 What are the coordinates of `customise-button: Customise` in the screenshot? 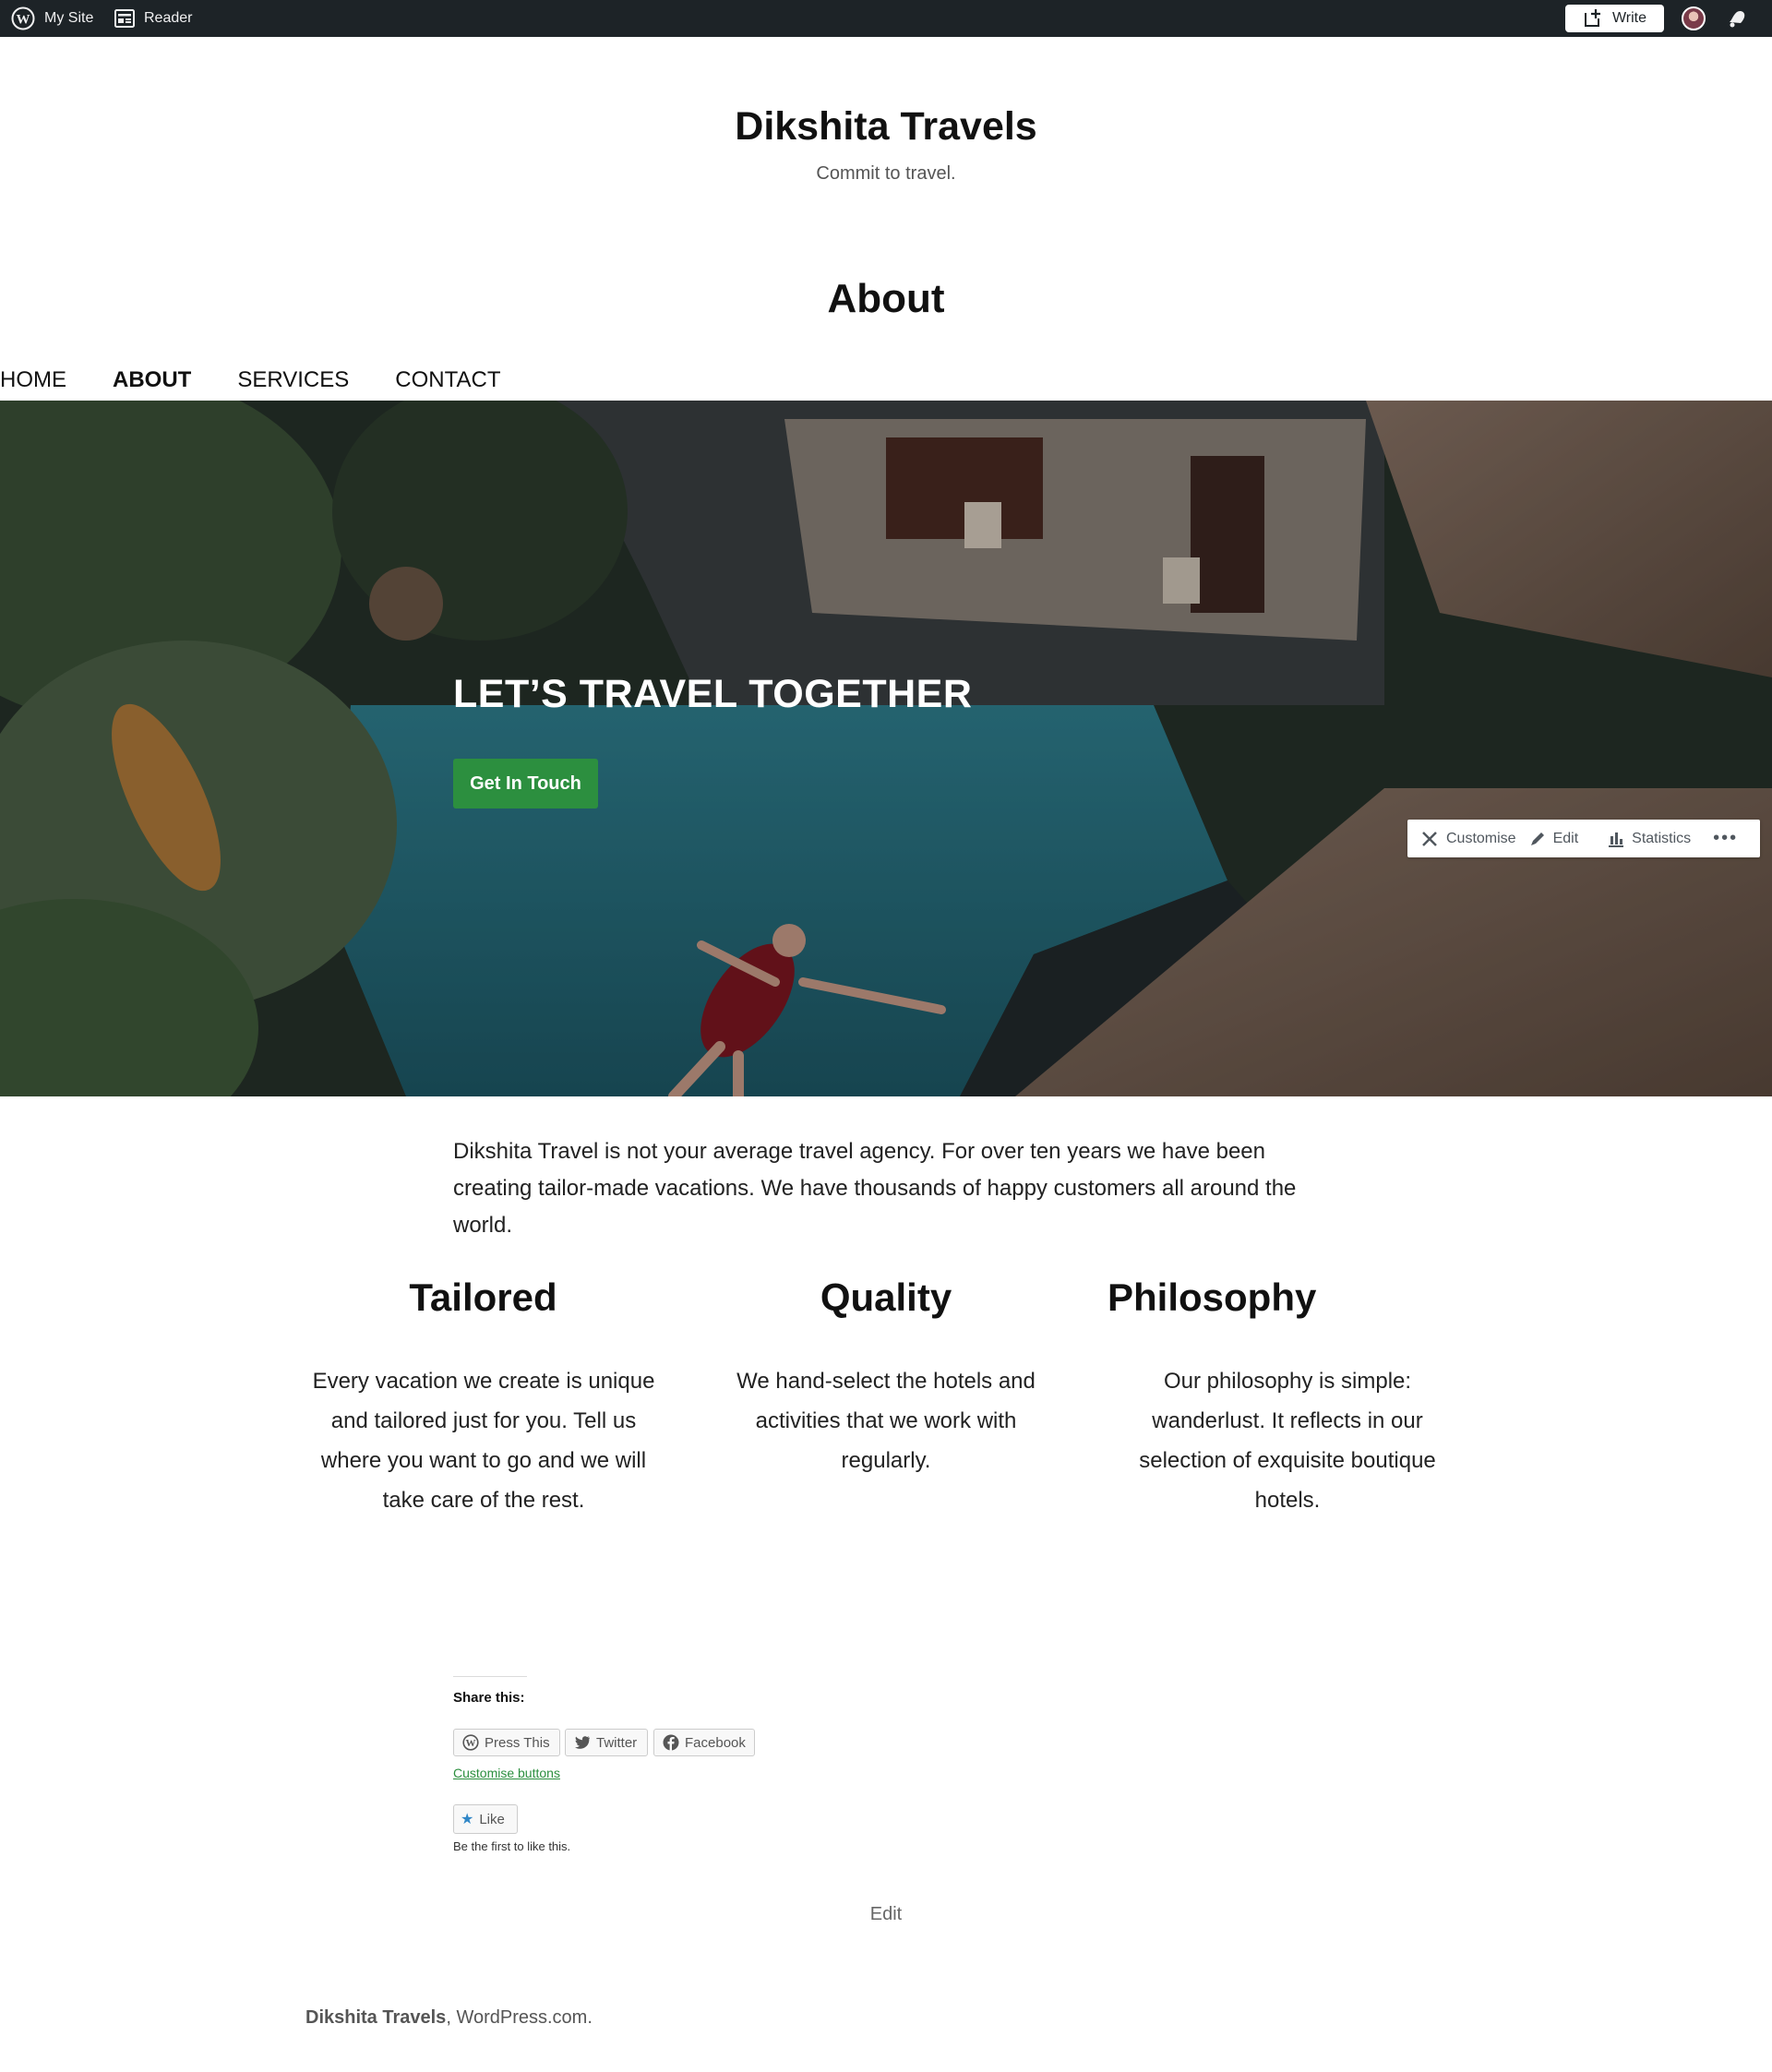 It's located at (1468, 839).